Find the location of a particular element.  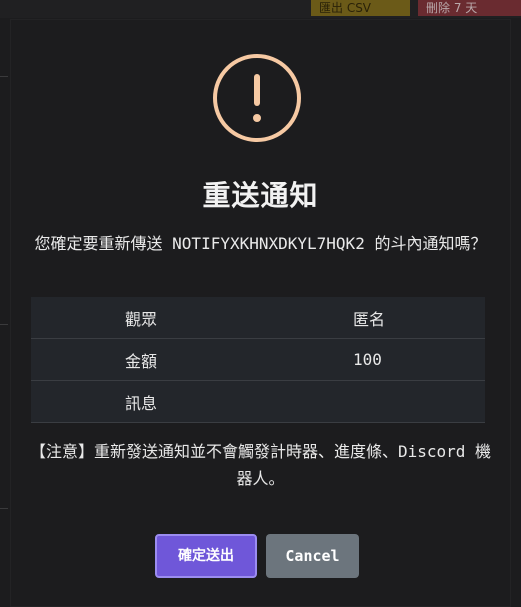

exclamation-circle-icon is located at coordinates (257, 98).